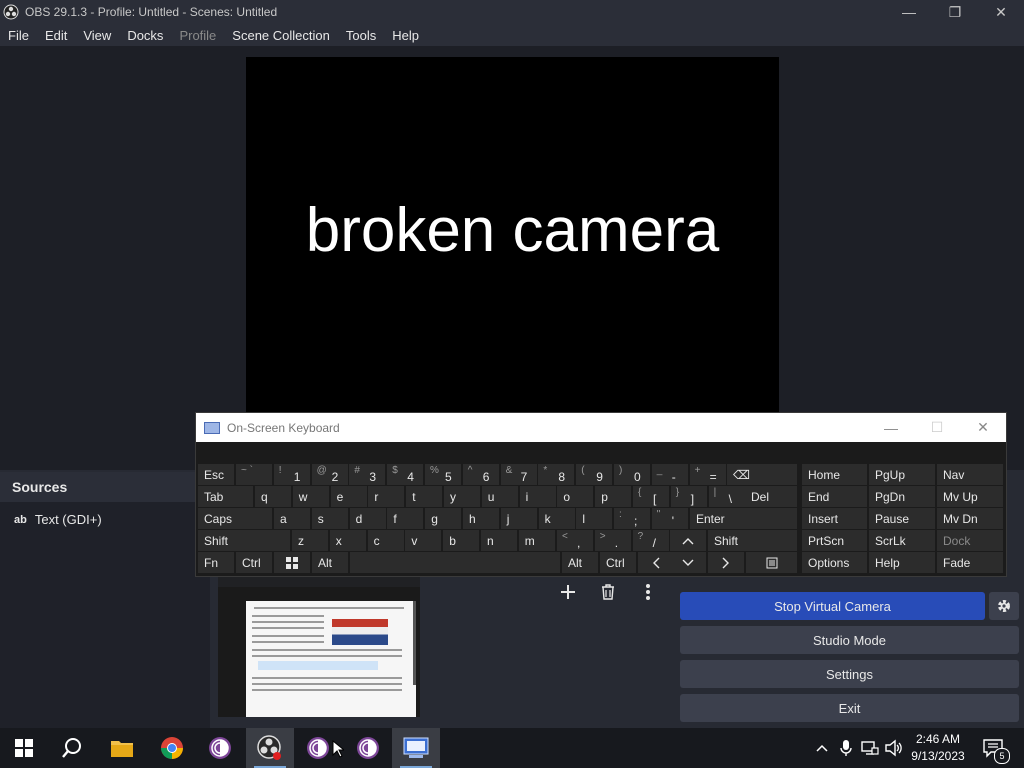 This screenshot has width=1024, height=768. What do you see at coordinates (618, 562) in the screenshot?
I see `key-ctrl-right: Ctrl` at bounding box center [618, 562].